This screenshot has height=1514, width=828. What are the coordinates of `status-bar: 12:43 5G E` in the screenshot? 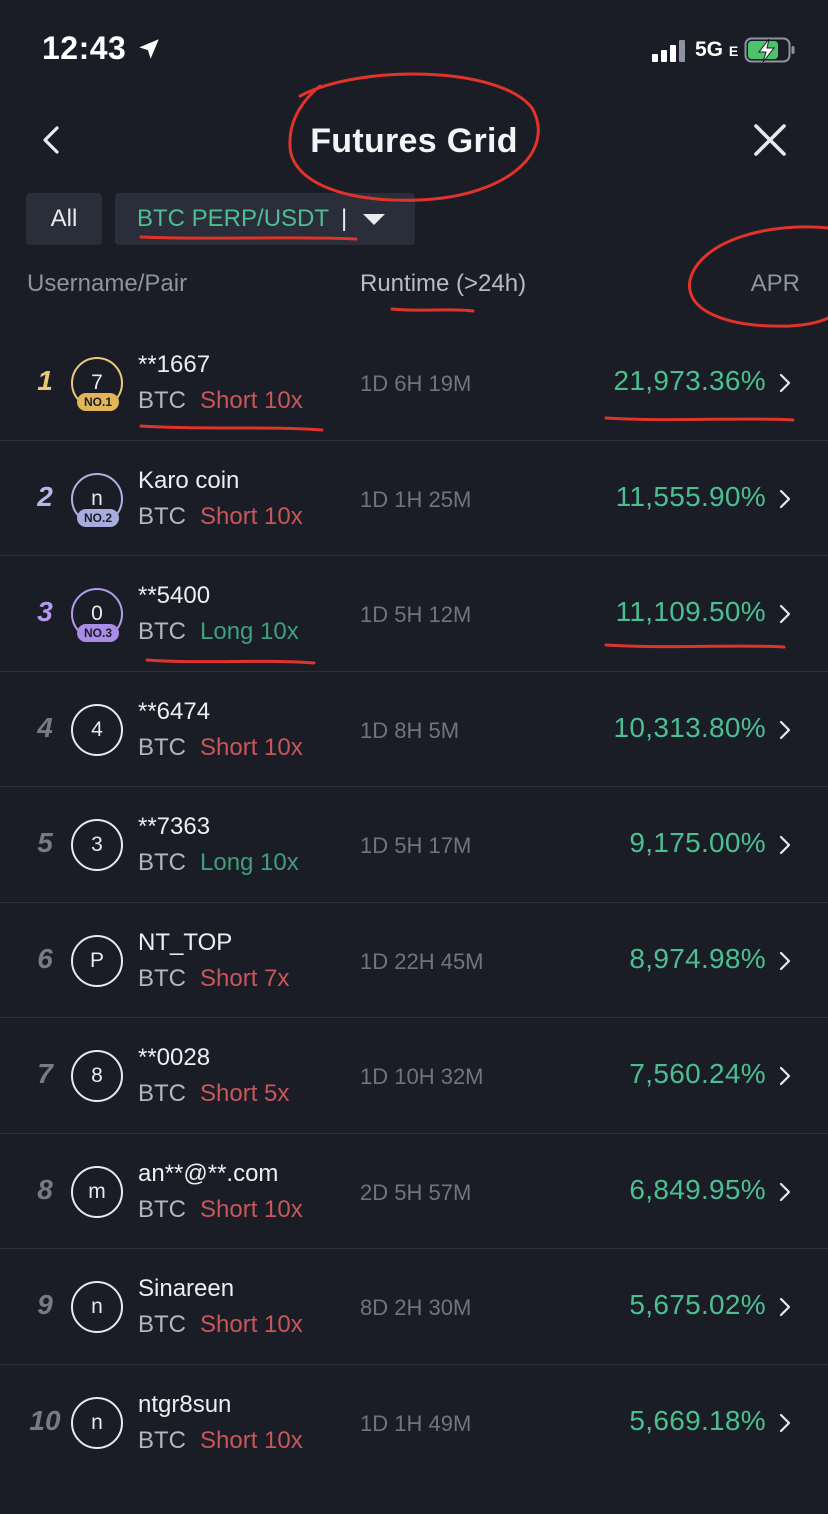 It's located at (414, 50).